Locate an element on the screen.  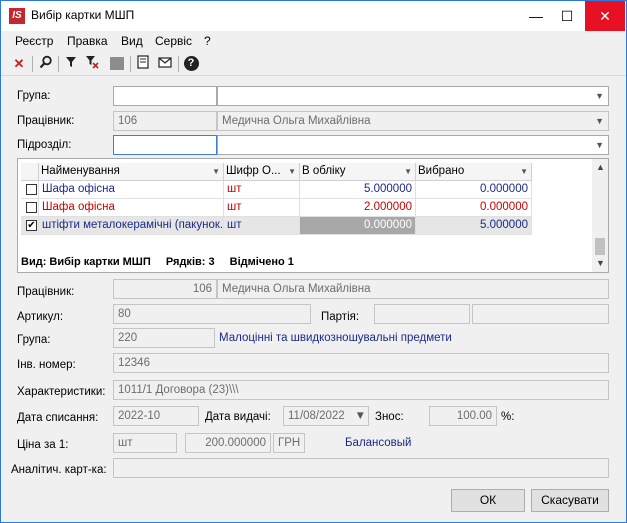
cell-in-account: 5.000000 is located at coordinates (358, 190).